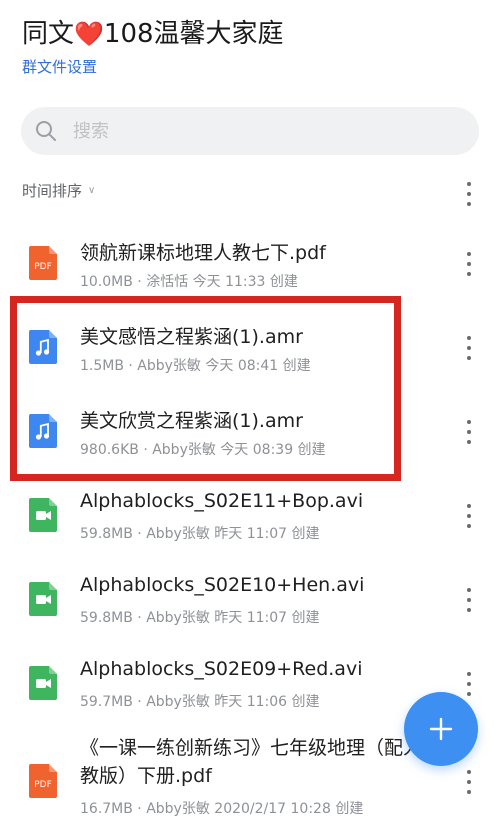 Image resolution: width=500 pixels, height=826 pixels. I want to click on file-meta: 10.0MB · 涂恬恬 今天 11:33 创建, so click(189, 282).